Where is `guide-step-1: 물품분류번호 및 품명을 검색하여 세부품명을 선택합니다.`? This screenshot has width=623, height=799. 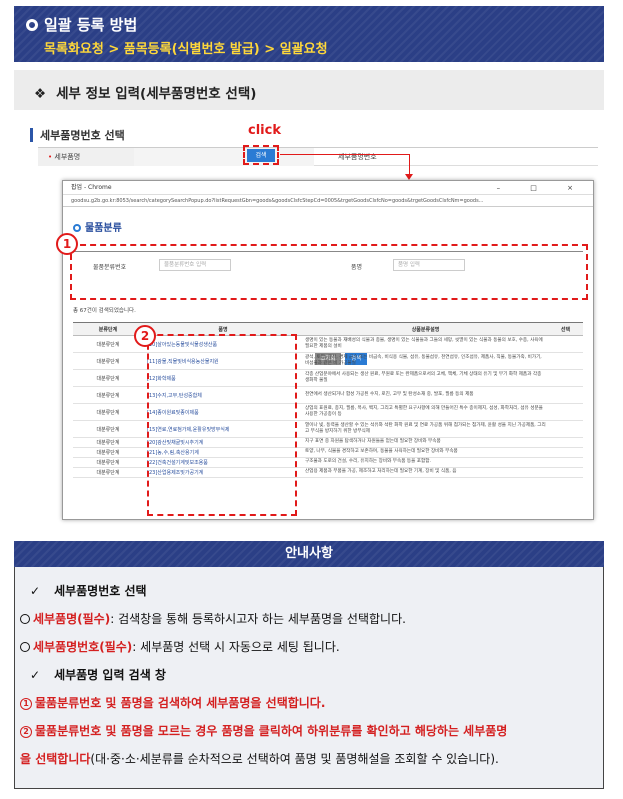 guide-step-1: 물품분류번호 및 품명을 검색하여 세부품명을 선택합니다. is located at coordinates (180, 703).